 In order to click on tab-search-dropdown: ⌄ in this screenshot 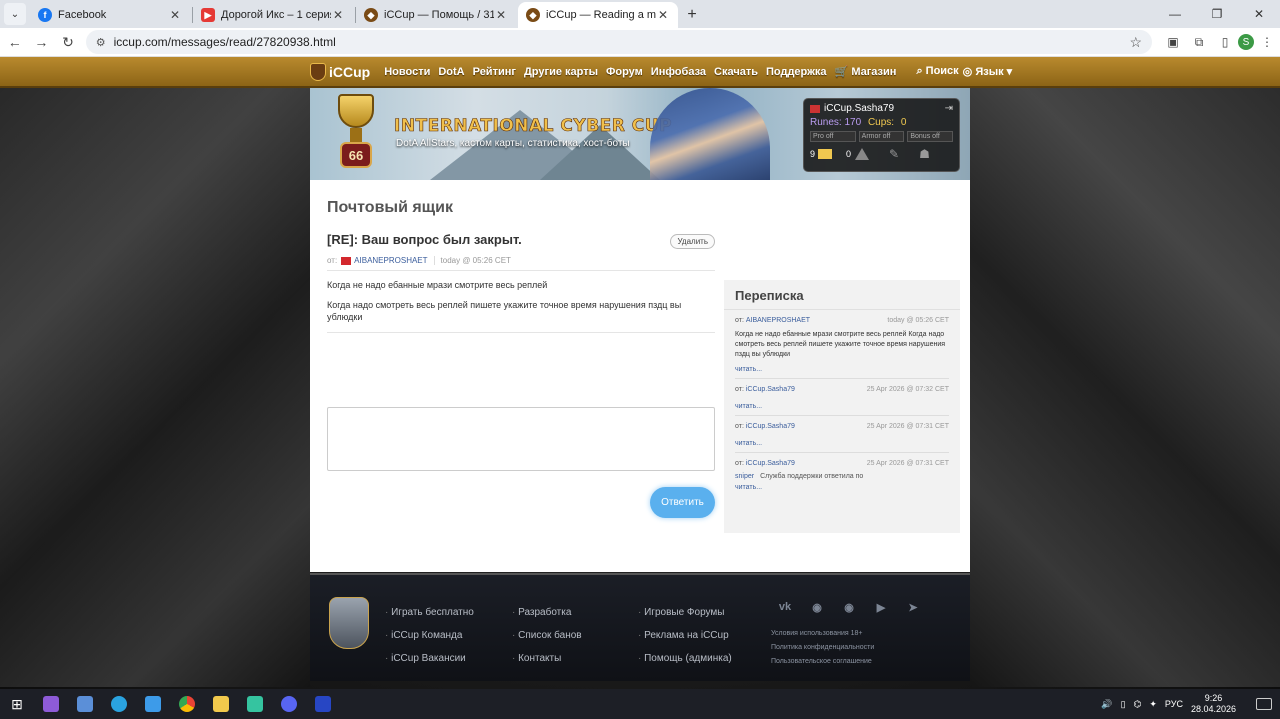, I will do `click(15, 14)`.